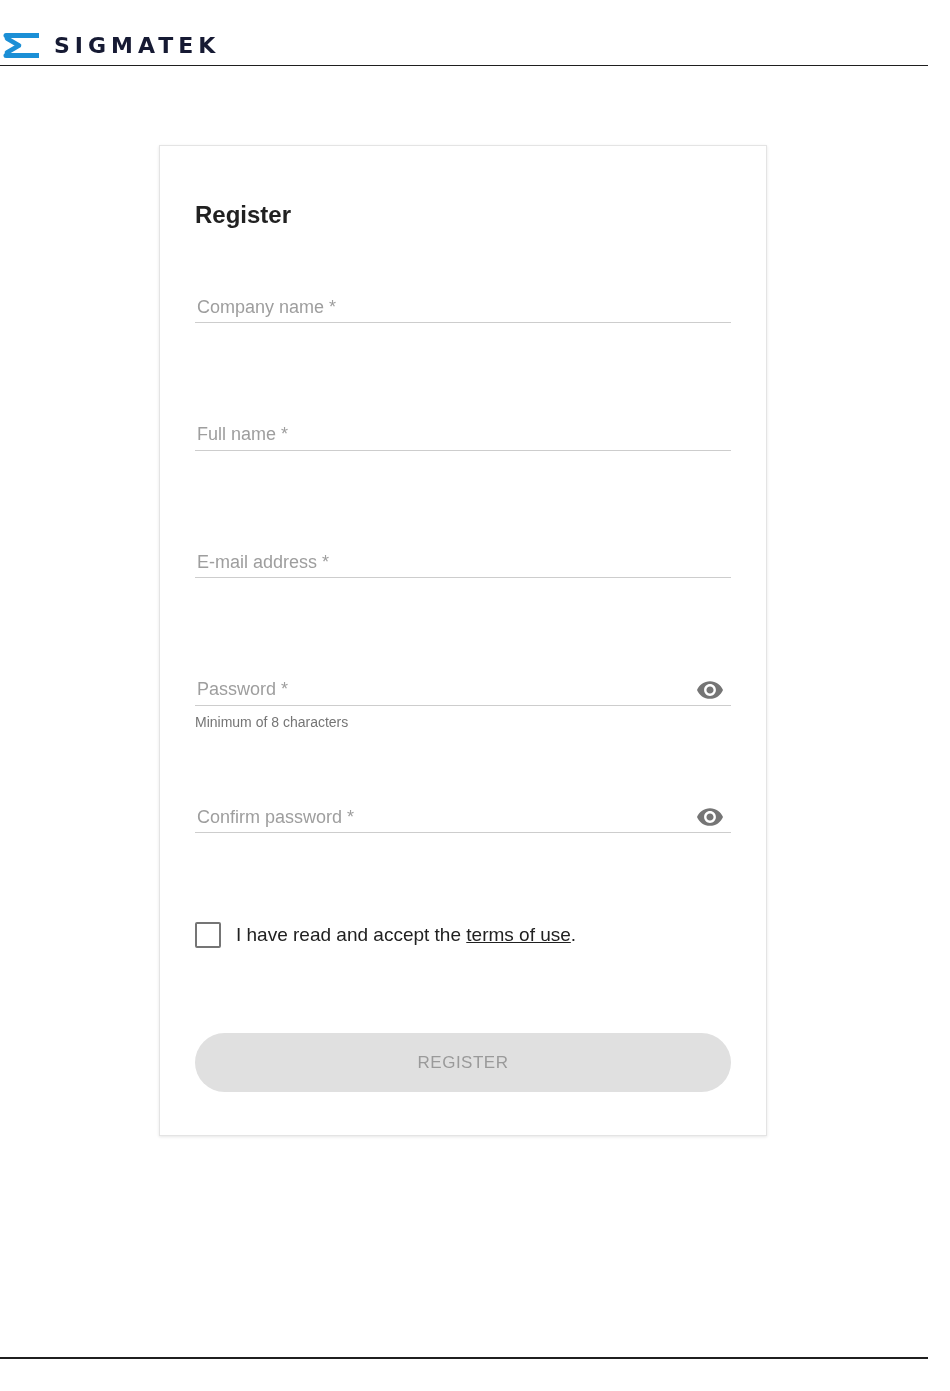 Image resolution: width=950 pixels, height=1391 pixels. What do you see at coordinates (272, 721) in the screenshot?
I see `helper-text: Minimum of 8 characters` at bounding box center [272, 721].